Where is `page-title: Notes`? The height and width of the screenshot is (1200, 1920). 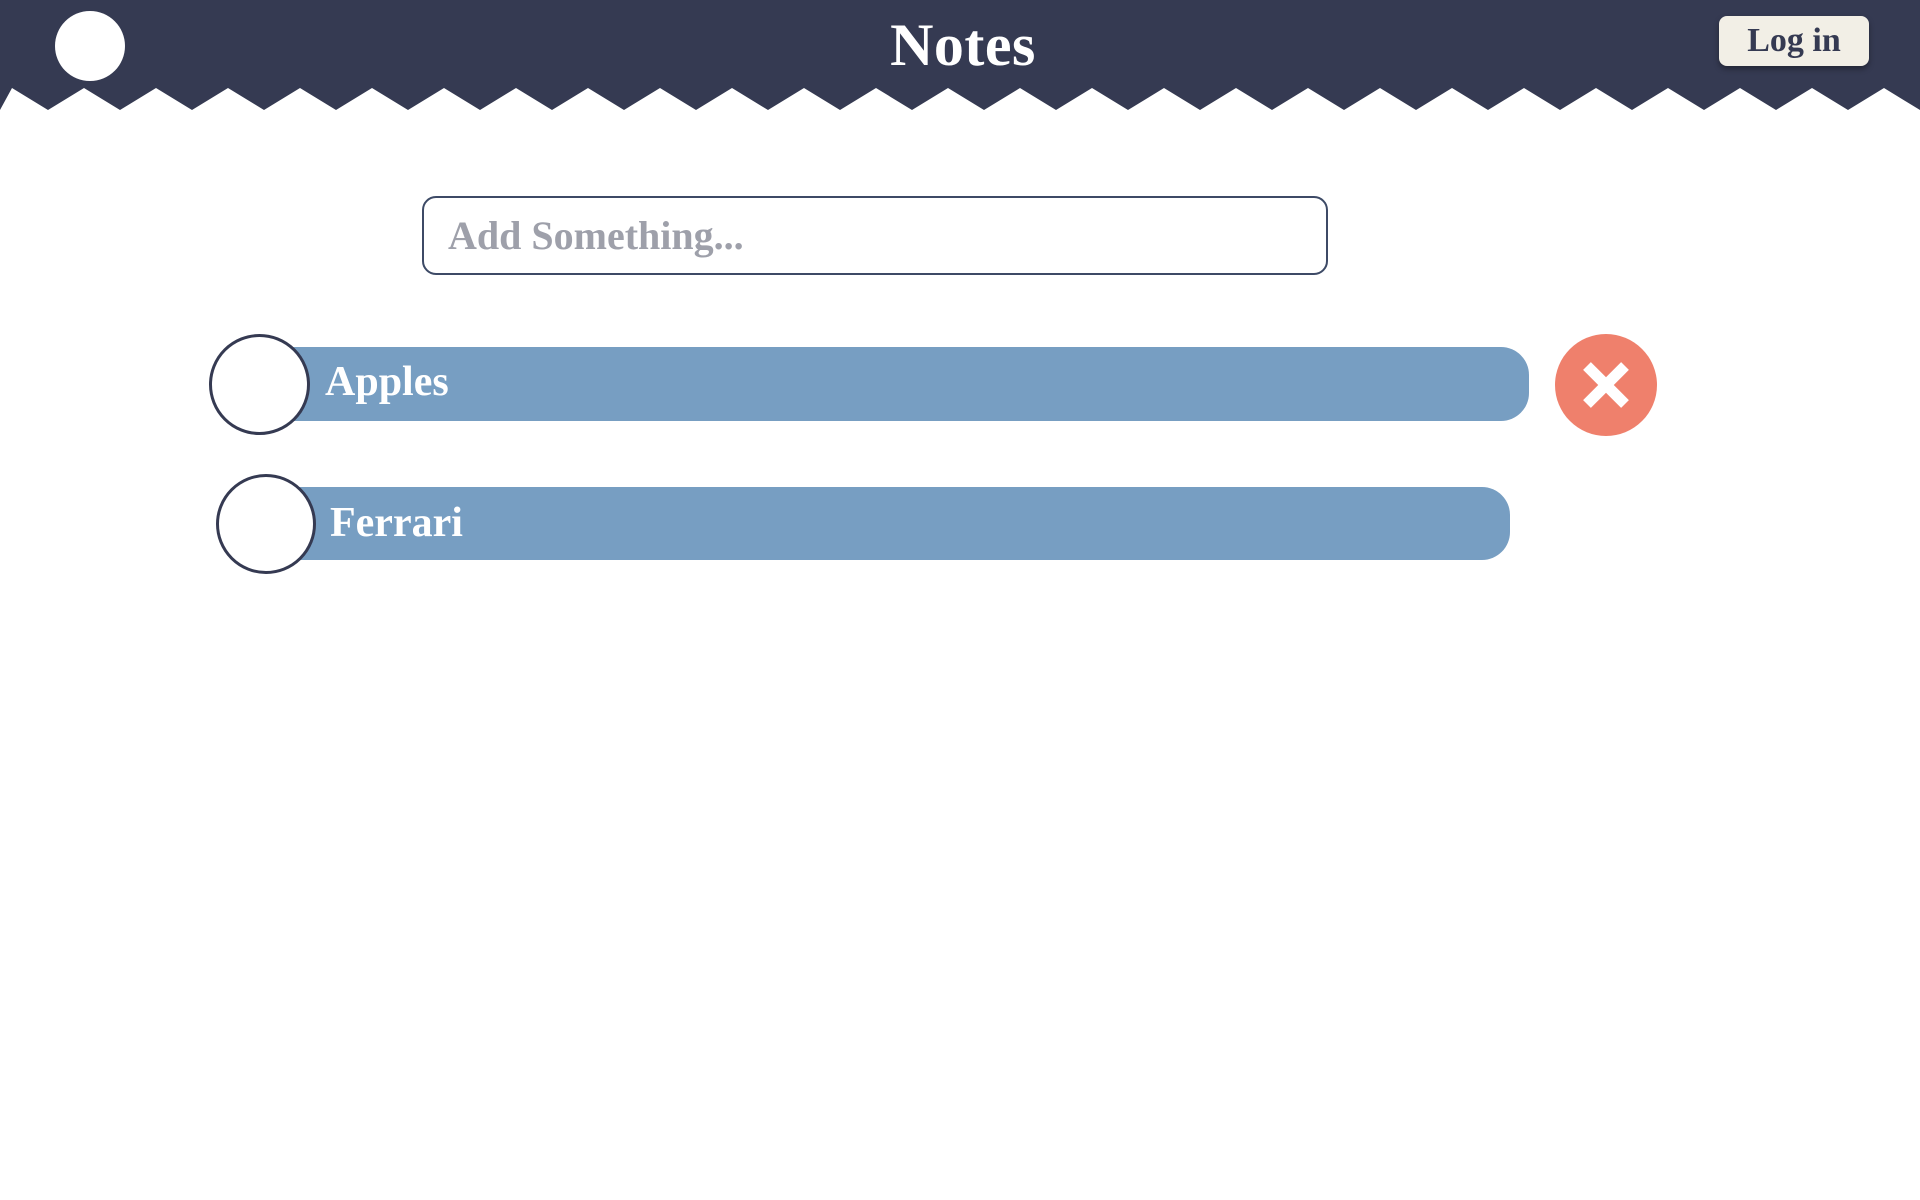
page-title: Notes is located at coordinates (963, 45).